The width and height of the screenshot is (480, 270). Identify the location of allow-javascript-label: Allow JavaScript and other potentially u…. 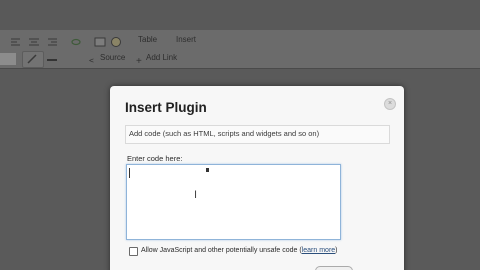
(239, 250).